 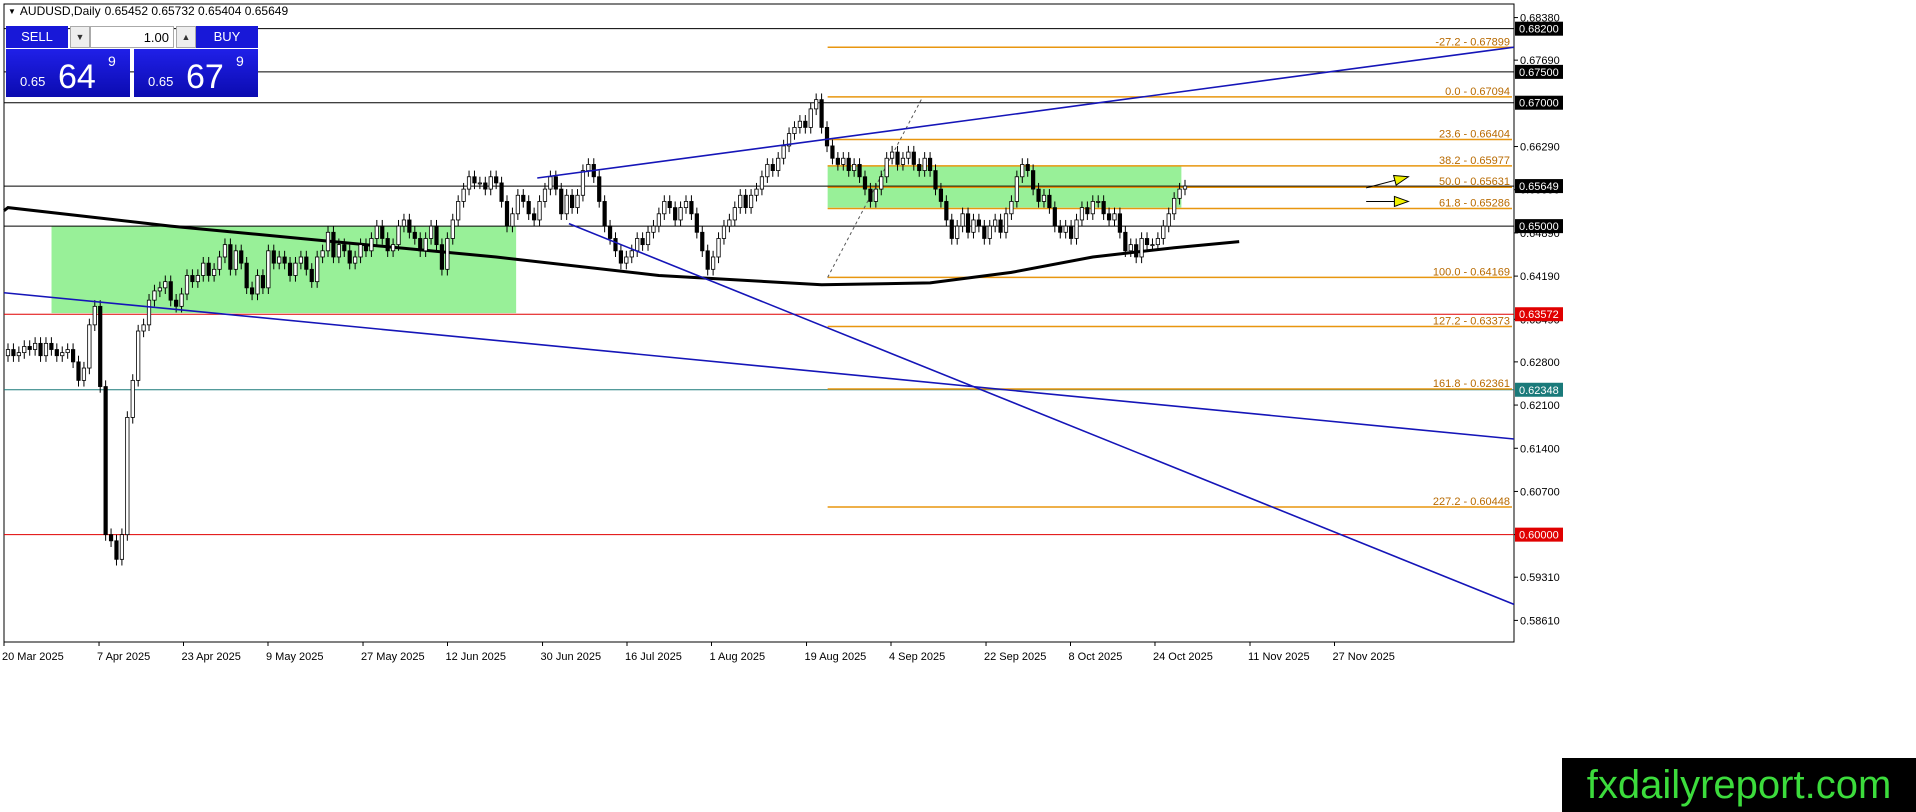 What do you see at coordinates (1474, 134) in the screenshot?
I see `fib-level-label: 23.6 - 0.66404` at bounding box center [1474, 134].